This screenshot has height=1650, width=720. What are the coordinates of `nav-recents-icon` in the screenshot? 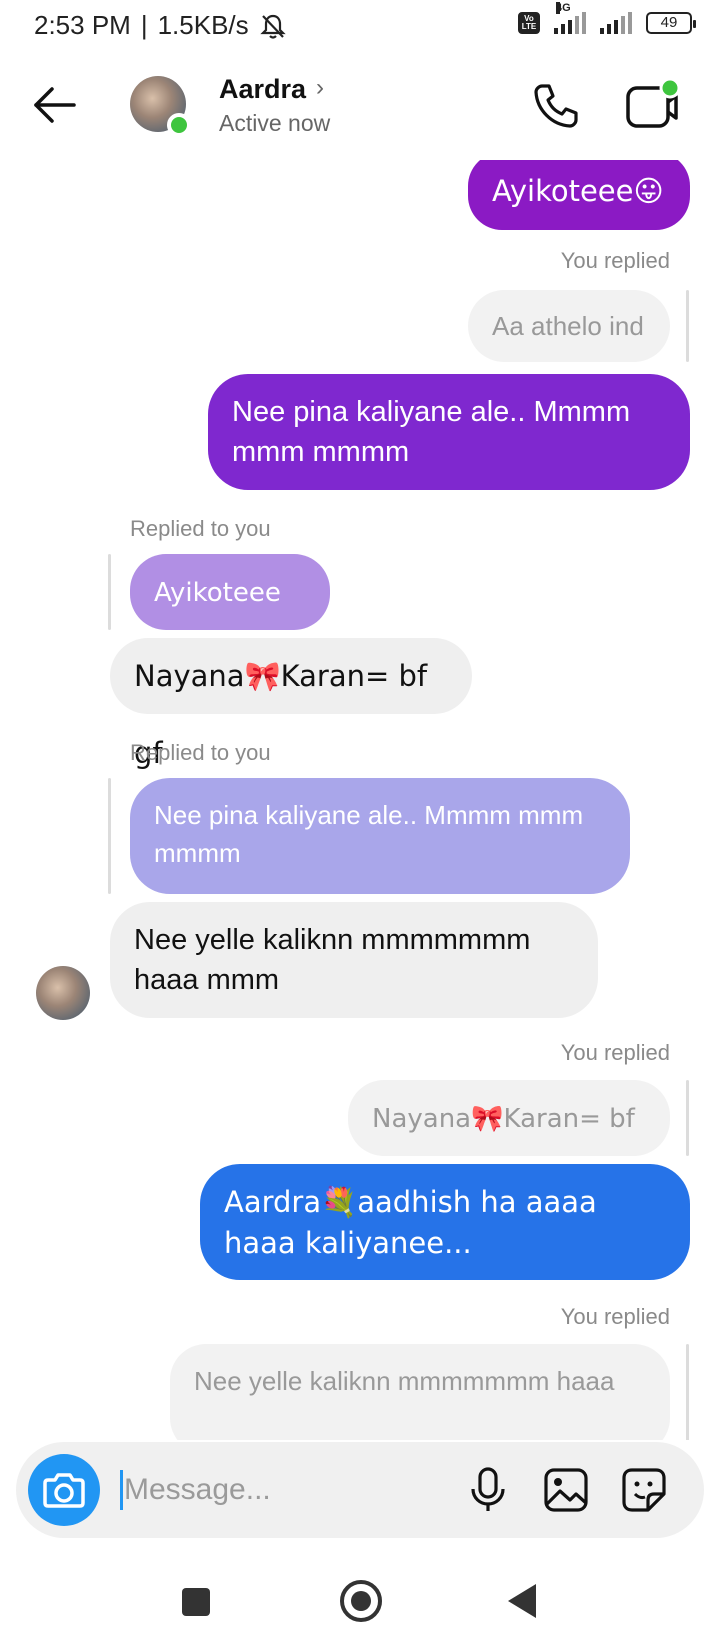 It's located at (196, 1602).